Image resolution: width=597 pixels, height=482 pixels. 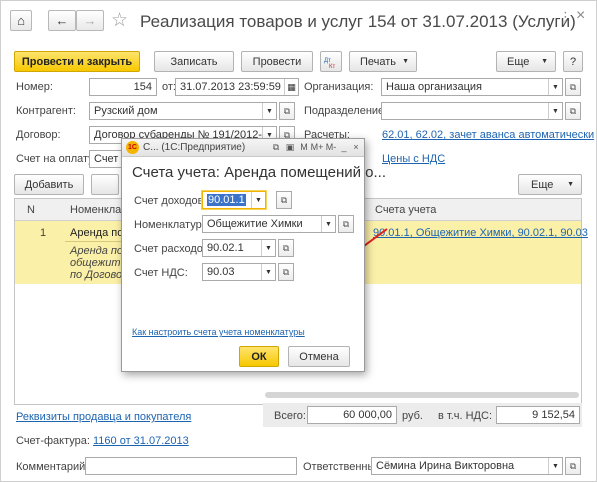 What do you see at coordinates (573, 61) in the screenshot?
I see `help-button: ?` at bounding box center [573, 61].